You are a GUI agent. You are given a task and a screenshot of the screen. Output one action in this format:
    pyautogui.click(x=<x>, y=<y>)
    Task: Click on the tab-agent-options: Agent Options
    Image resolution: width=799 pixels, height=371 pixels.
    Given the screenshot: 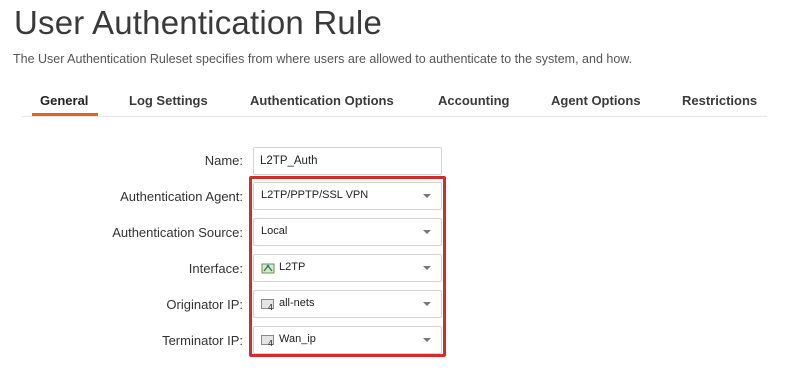 What is the action you would take?
    pyautogui.click(x=596, y=101)
    